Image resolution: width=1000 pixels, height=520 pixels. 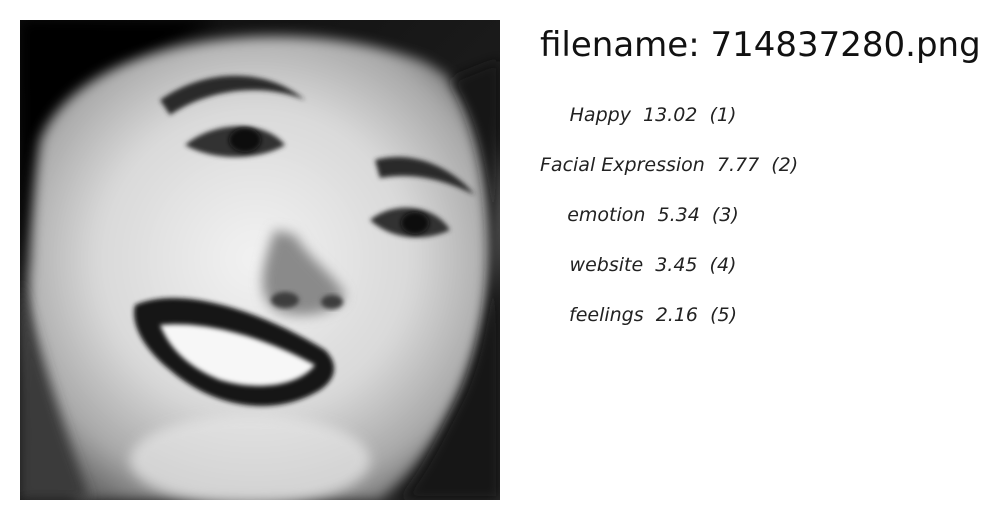 I want to click on tag-row: feelings 2.16 (5), so click(x=653, y=325).